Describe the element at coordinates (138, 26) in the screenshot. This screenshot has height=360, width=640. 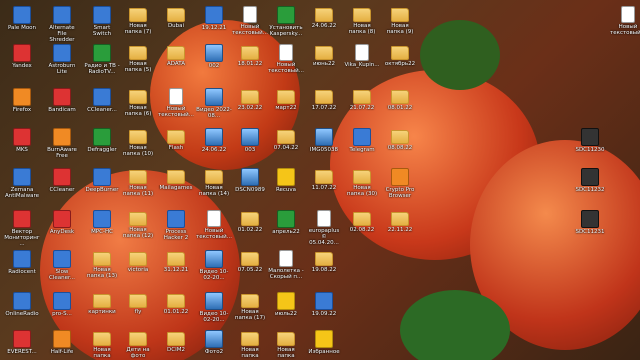
I see `desktop-icon: Новая папка (7)` at that location.